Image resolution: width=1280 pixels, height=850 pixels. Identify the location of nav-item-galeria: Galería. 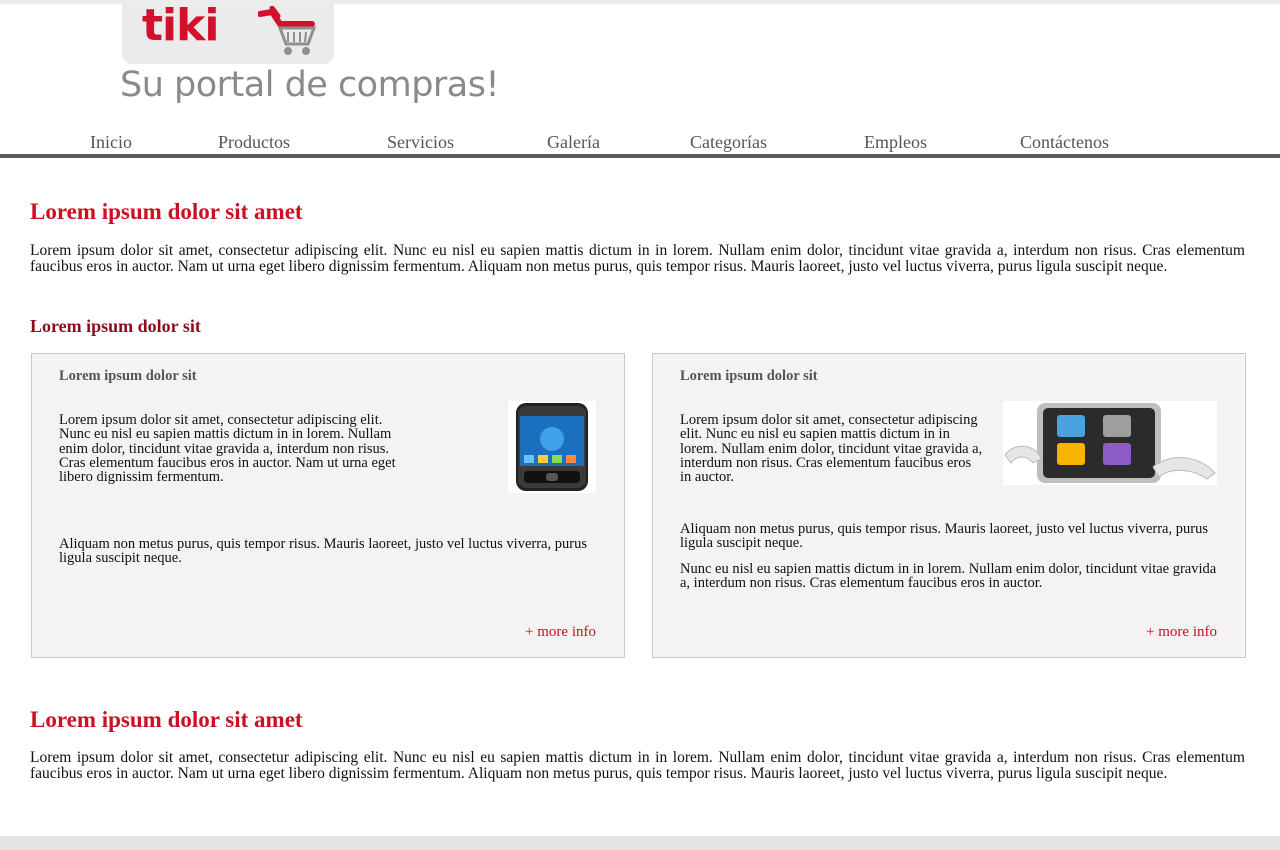
(573, 142).